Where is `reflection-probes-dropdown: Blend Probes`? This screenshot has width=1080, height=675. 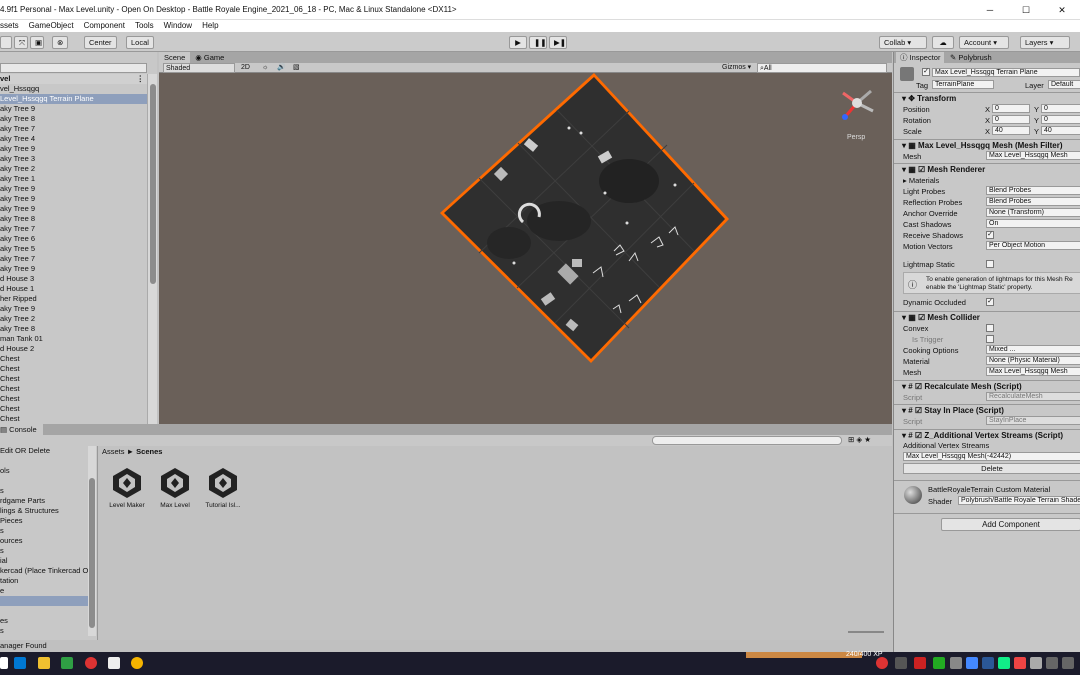
reflection-probes-dropdown: Blend Probes is located at coordinates (1033, 201).